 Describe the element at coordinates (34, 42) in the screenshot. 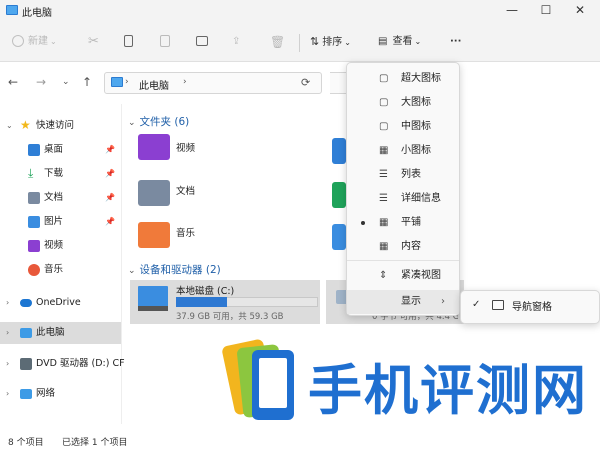

I see `new-button: 新建 ⌄` at that location.